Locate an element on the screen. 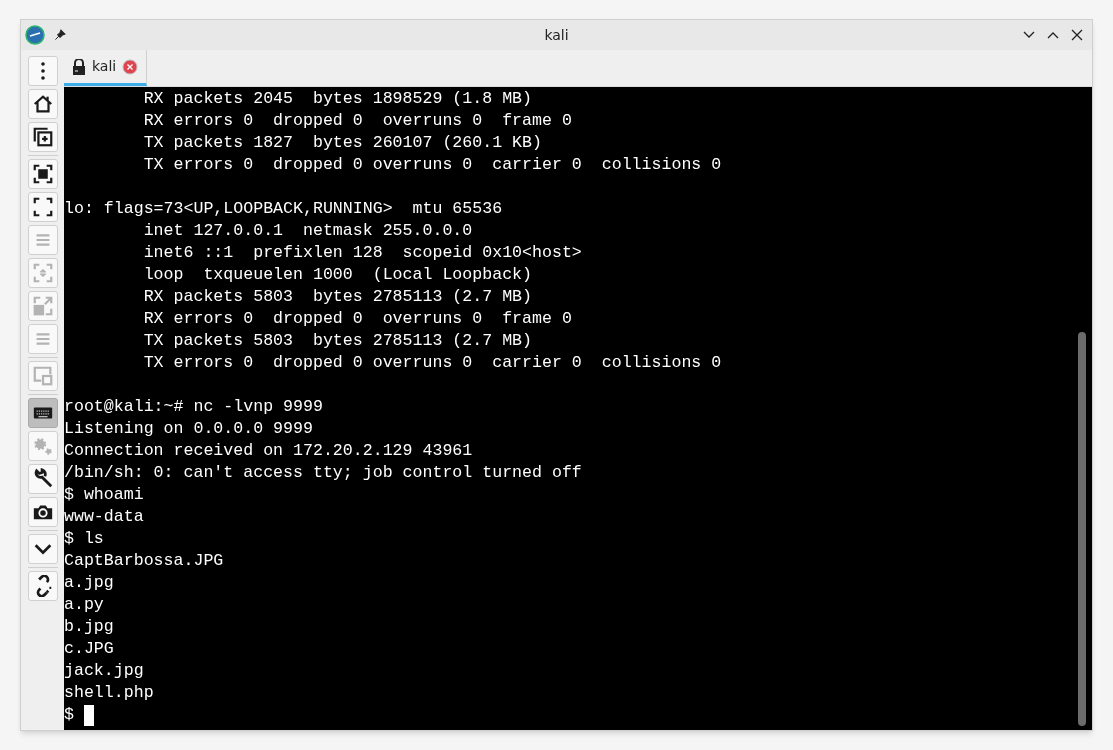 The height and width of the screenshot is (750, 1113). resize-icon is located at coordinates (42, 306).